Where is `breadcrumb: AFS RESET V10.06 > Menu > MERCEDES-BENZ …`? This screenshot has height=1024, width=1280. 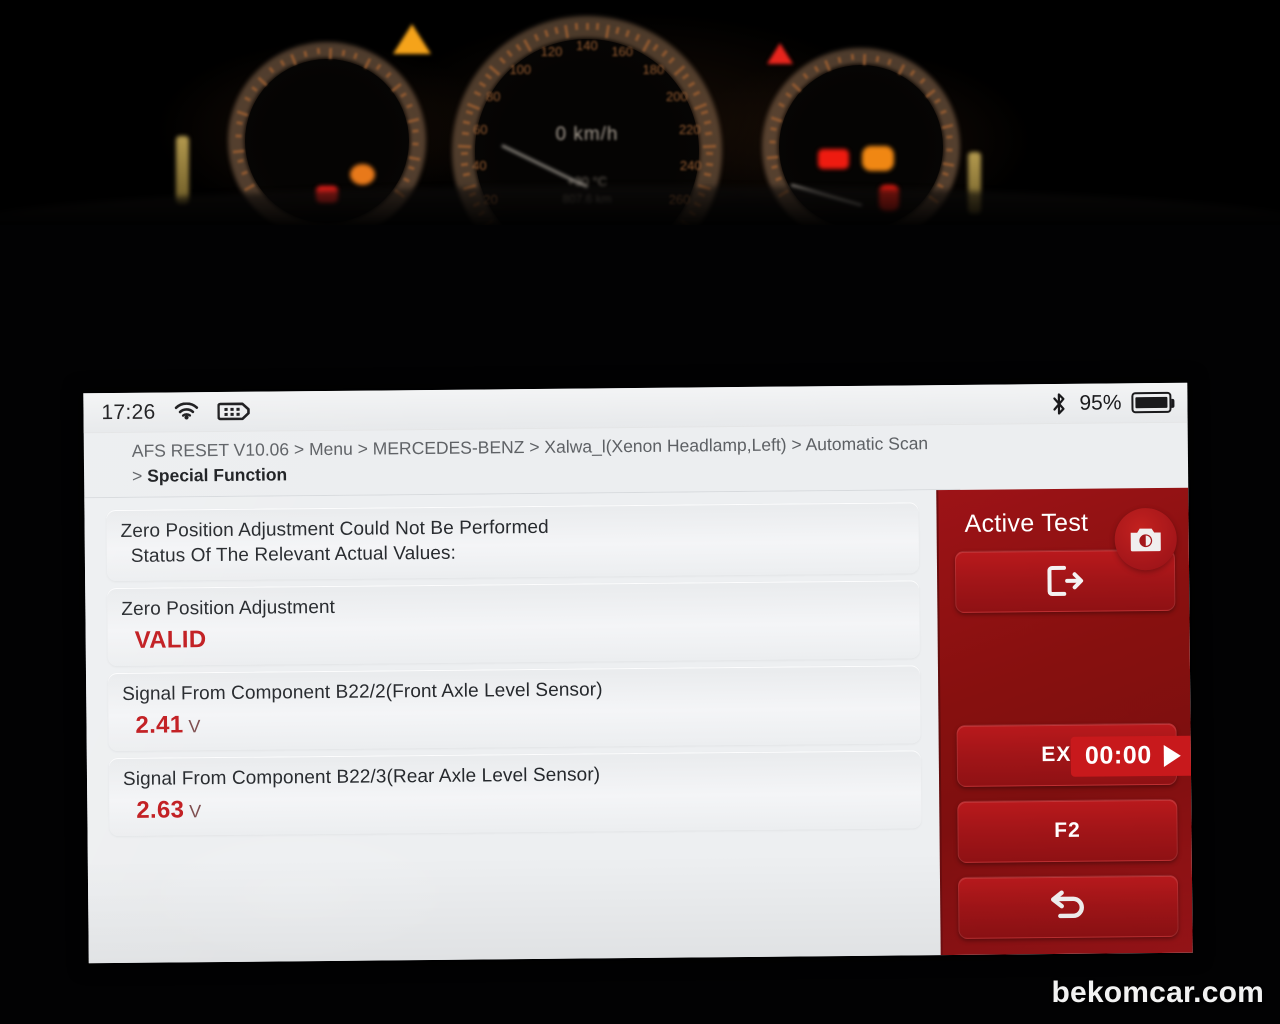
breadcrumb: AFS RESET V10.06 > Menu > MERCEDES-BENZ … is located at coordinates (522, 461).